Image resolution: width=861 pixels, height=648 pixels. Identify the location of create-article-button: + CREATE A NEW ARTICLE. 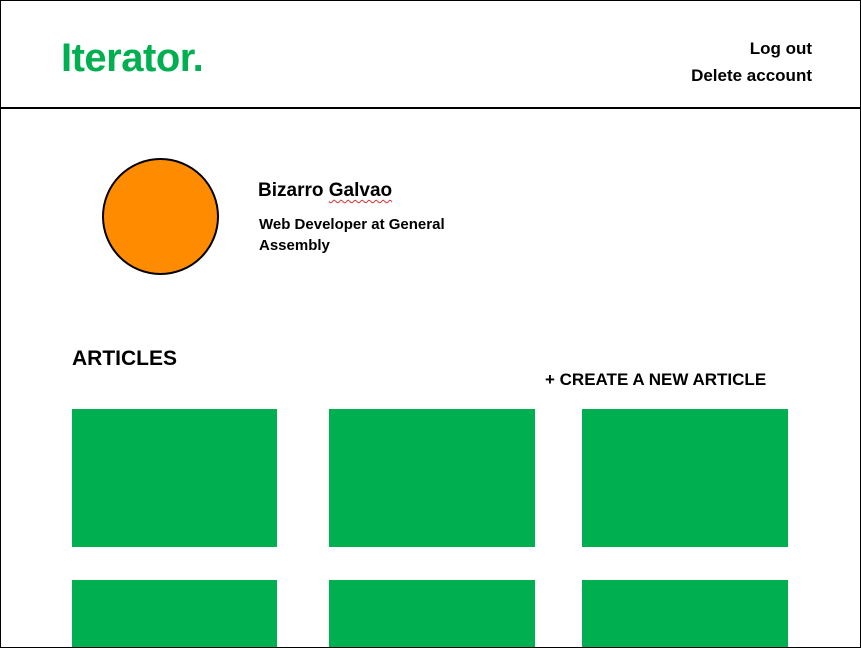
(655, 380).